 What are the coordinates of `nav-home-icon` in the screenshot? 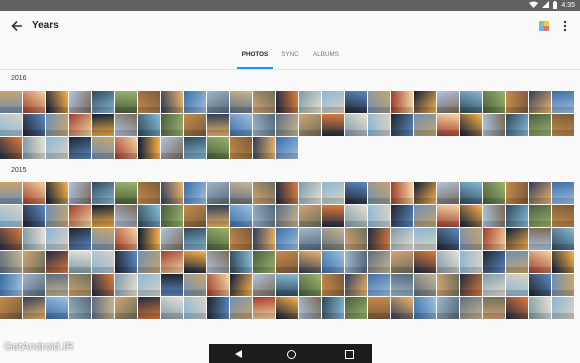 It's located at (291, 354).